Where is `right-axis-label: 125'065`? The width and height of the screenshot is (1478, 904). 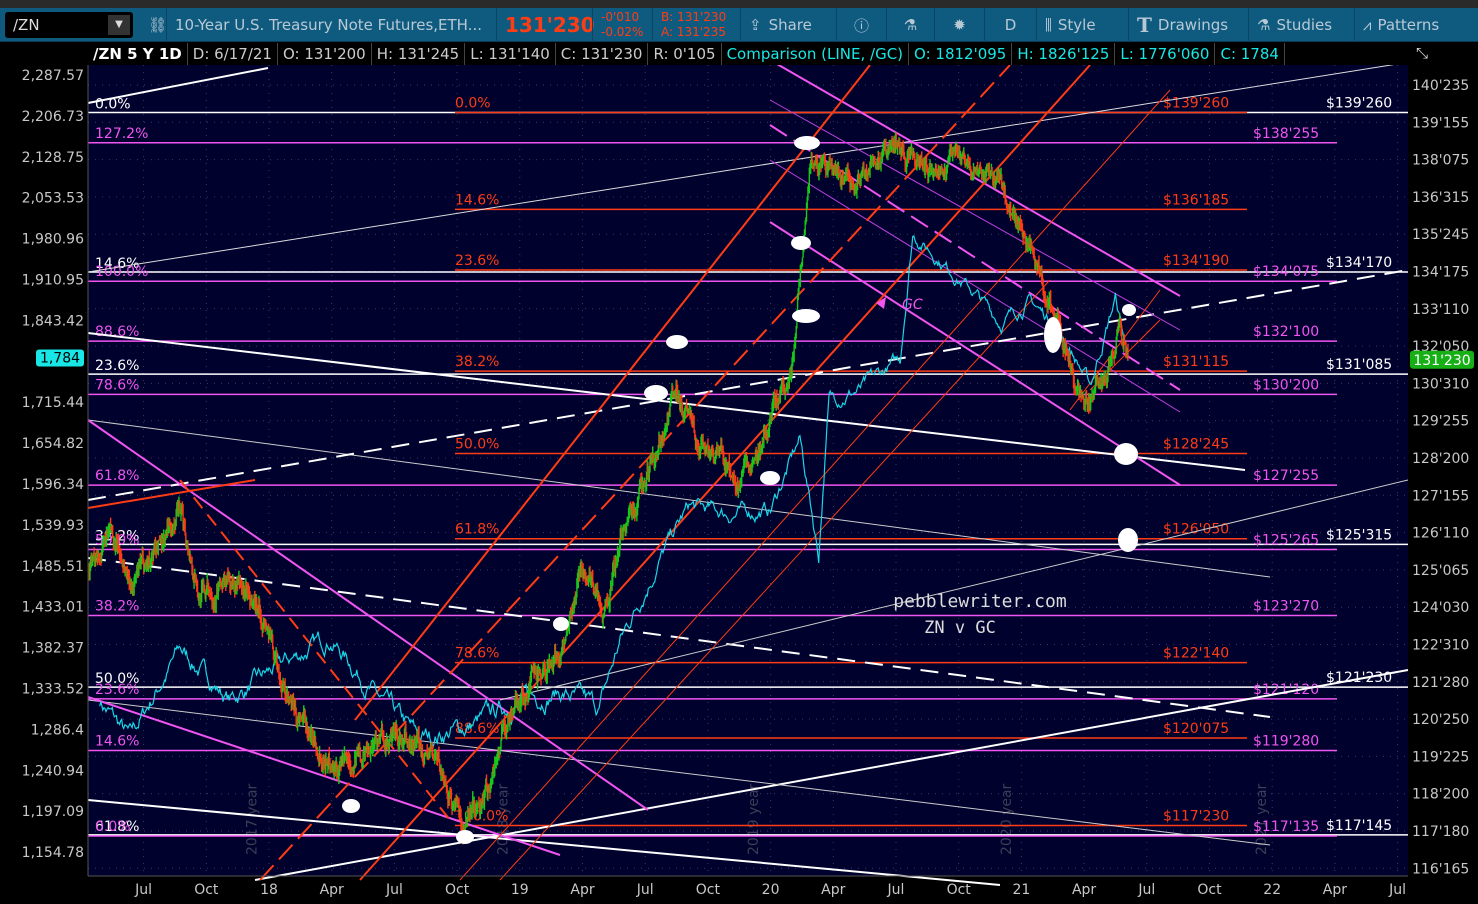
right-axis-label: 125'065 is located at coordinates (1440, 571).